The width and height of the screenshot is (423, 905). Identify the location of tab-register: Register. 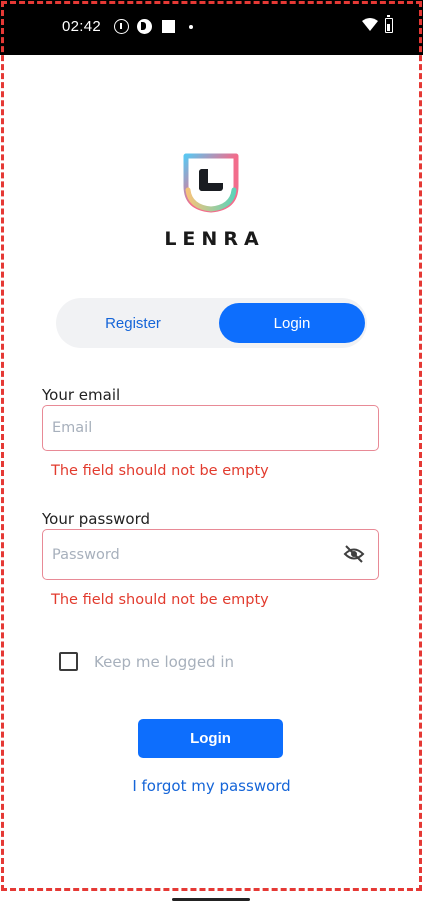
(133, 323).